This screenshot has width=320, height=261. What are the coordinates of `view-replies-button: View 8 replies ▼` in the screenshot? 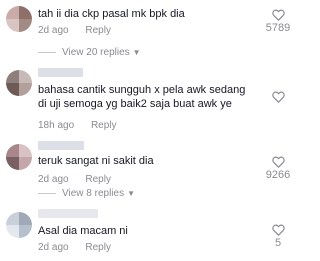 It's located at (86, 193).